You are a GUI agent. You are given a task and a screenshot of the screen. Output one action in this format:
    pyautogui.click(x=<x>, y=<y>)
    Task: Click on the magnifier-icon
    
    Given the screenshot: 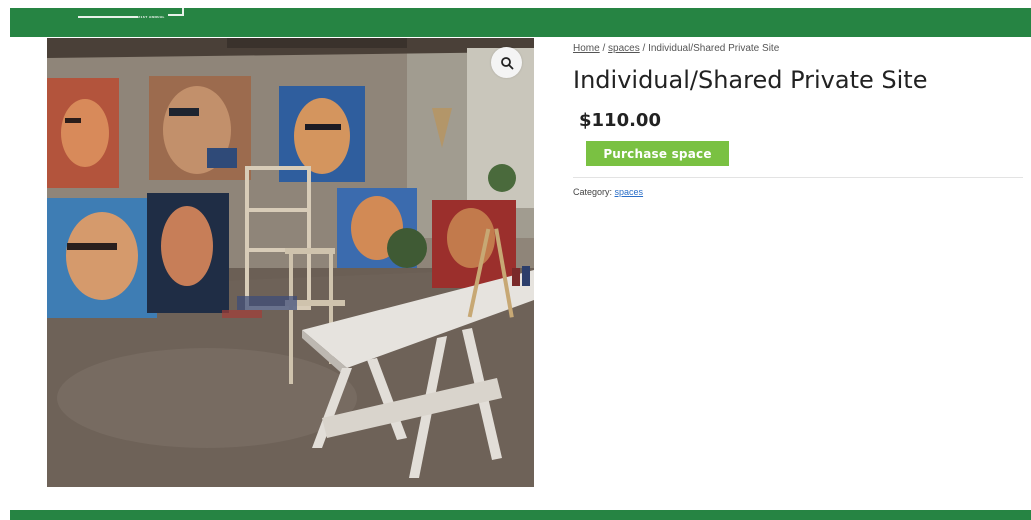 What is the action you would take?
    pyautogui.click(x=506, y=62)
    